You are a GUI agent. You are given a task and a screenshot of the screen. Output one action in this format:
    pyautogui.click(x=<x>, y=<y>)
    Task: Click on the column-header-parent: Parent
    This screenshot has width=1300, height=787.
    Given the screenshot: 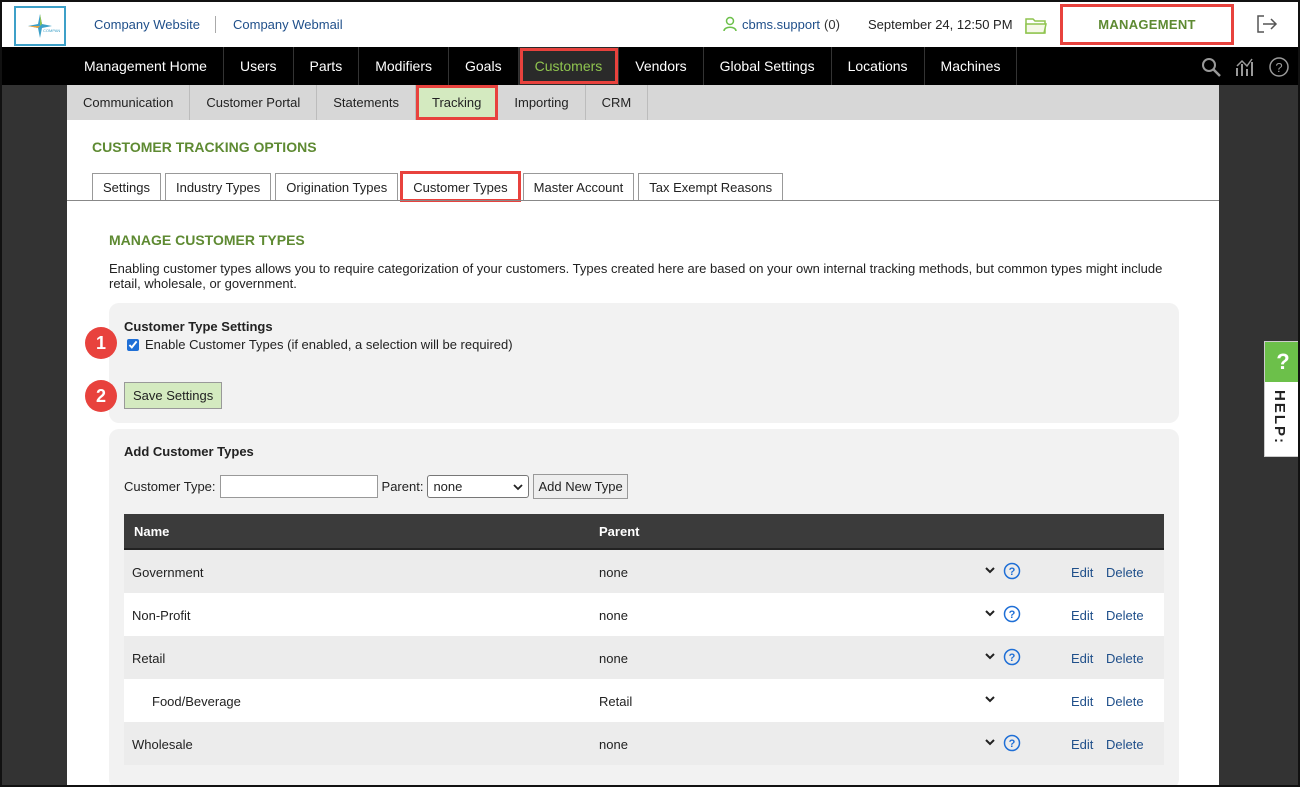 What is the action you would take?
    pyautogui.click(x=619, y=531)
    